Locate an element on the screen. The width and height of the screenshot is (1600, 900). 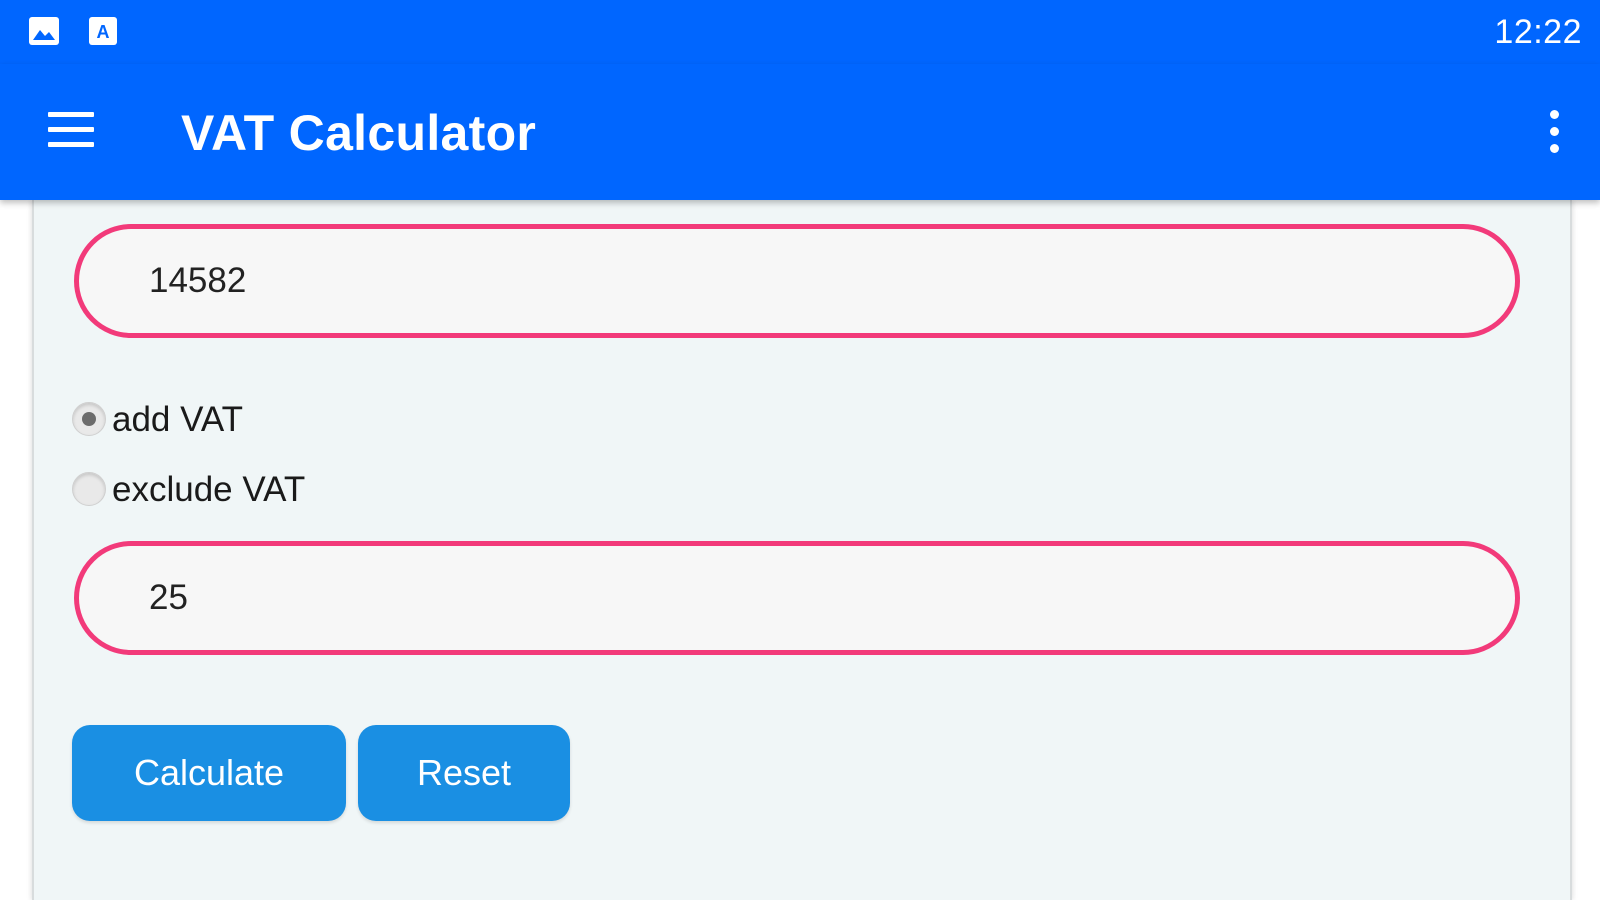
radio-exclude-vat: exclude VAT is located at coordinates (232, 492).